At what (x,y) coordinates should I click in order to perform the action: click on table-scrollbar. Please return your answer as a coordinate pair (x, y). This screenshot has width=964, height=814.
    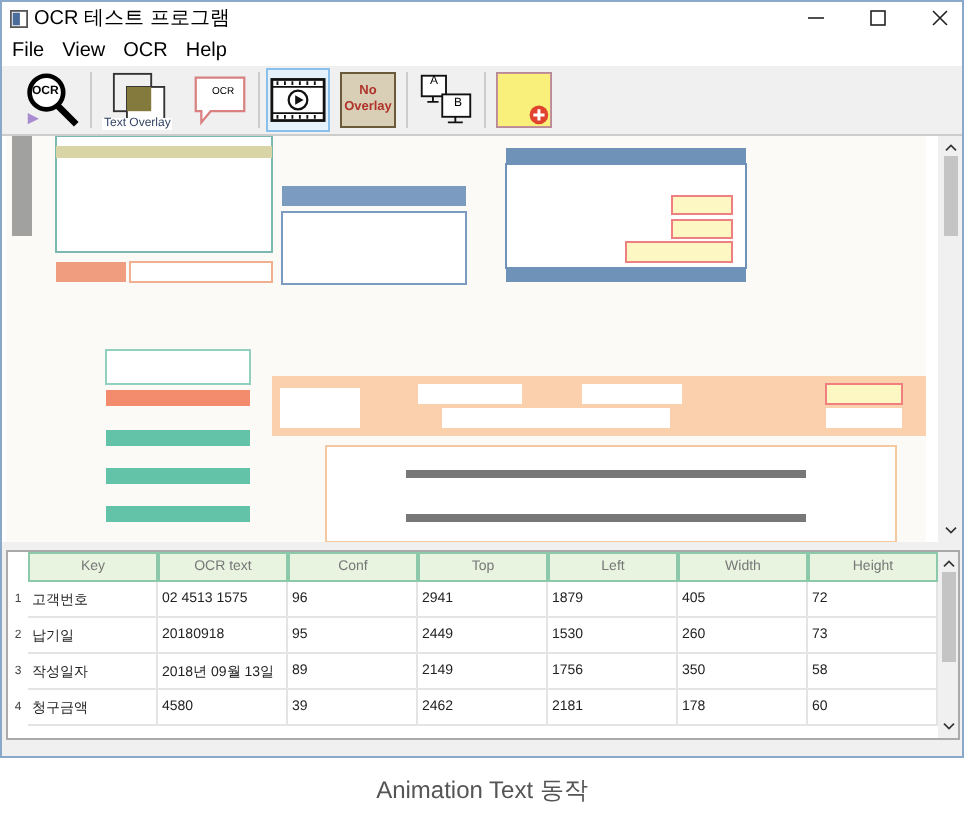
    Looking at the image, I should click on (948, 645).